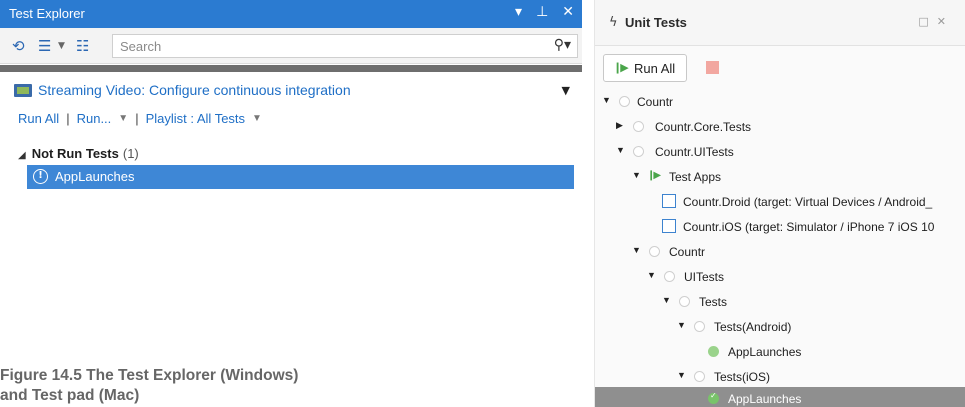 Image resolution: width=965 pixels, height=407 pixels. Describe the element at coordinates (712, 67) in the screenshot. I see `stop-button` at that location.